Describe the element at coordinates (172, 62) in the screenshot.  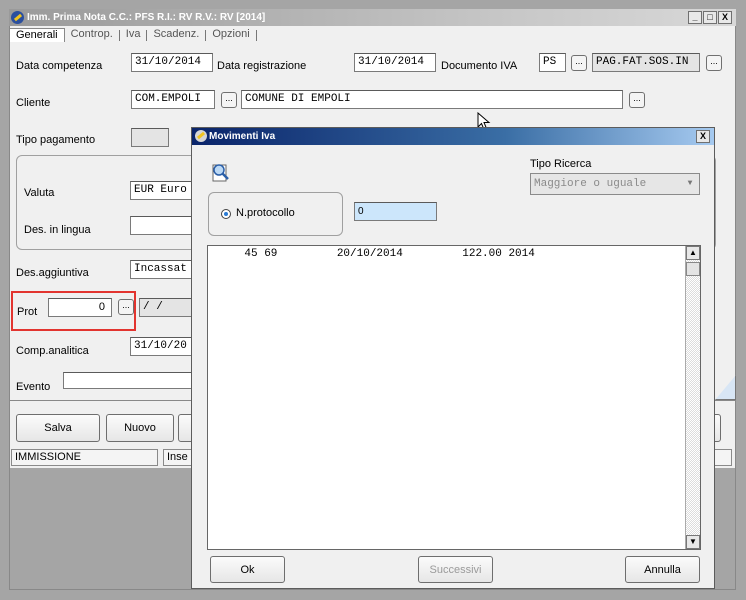
I see `data-competenza-field: 31/10/2014` at that location.